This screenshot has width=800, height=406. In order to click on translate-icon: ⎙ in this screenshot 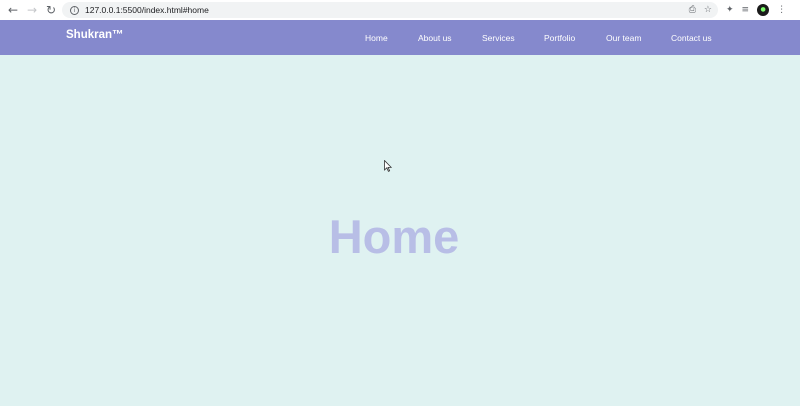, I will do `click(692, 10)`.